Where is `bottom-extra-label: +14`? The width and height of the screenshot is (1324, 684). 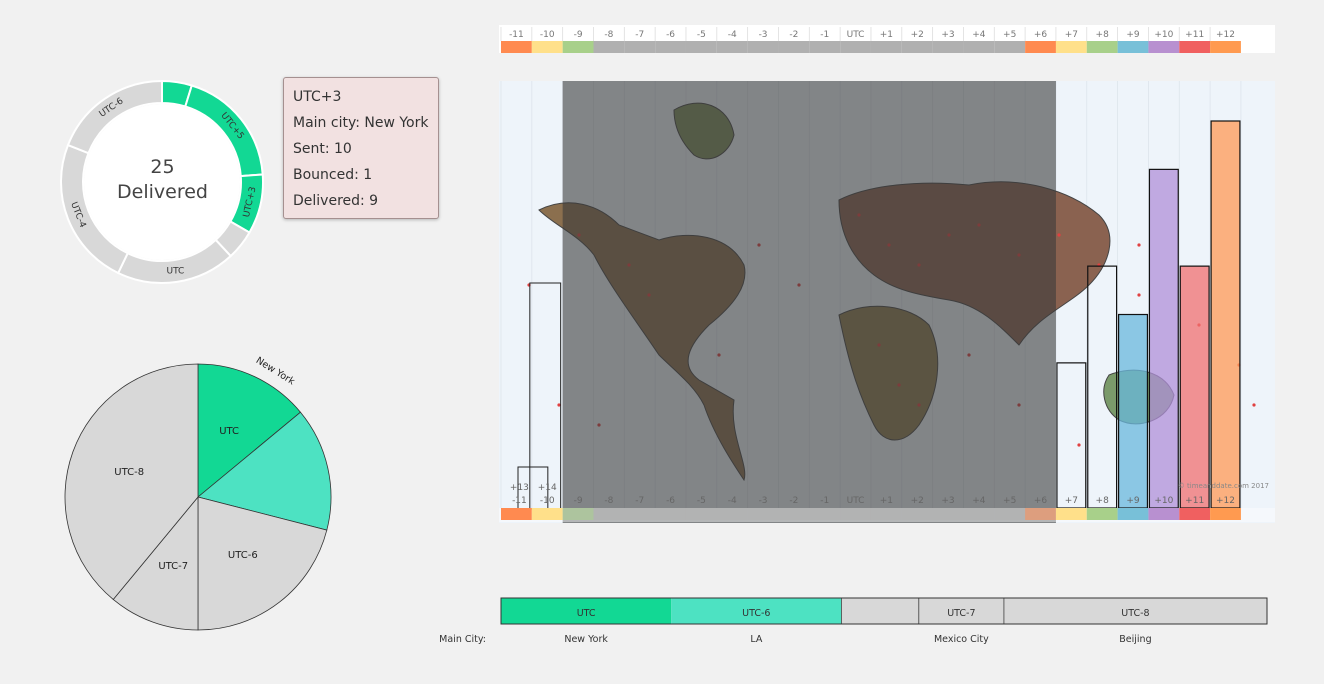 bottom-extra-label: +14 is located at coordinates (547, 488).